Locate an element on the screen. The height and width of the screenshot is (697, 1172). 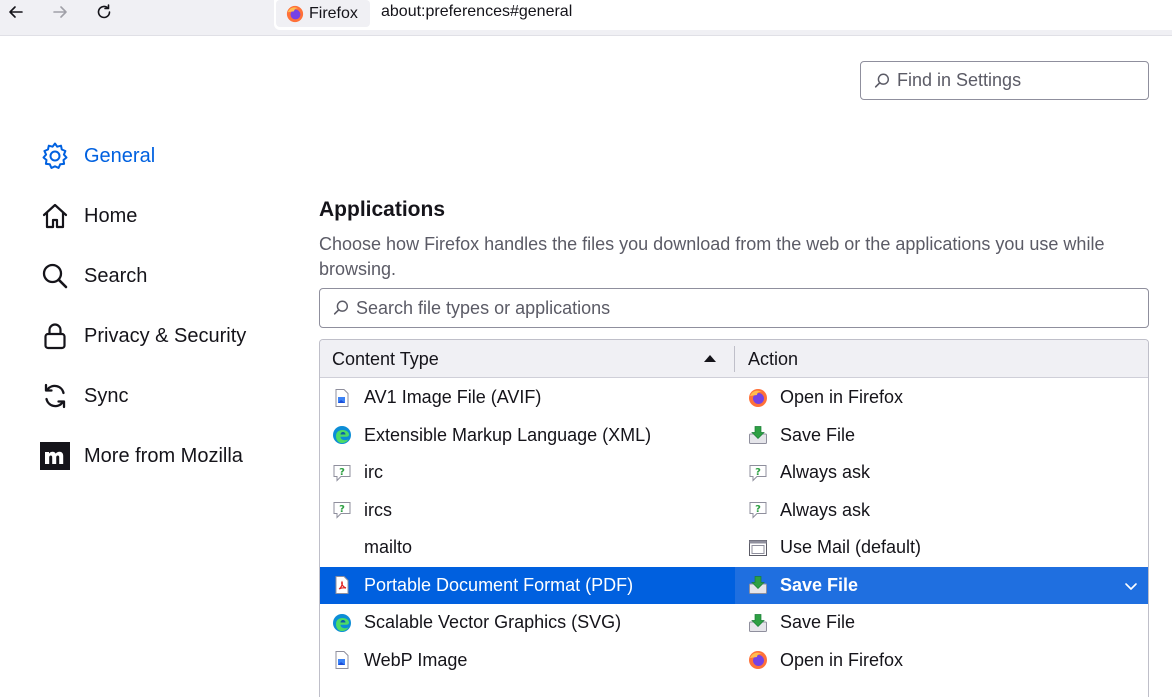
table-header: Content Type Action is located at coordinates (734, 359).